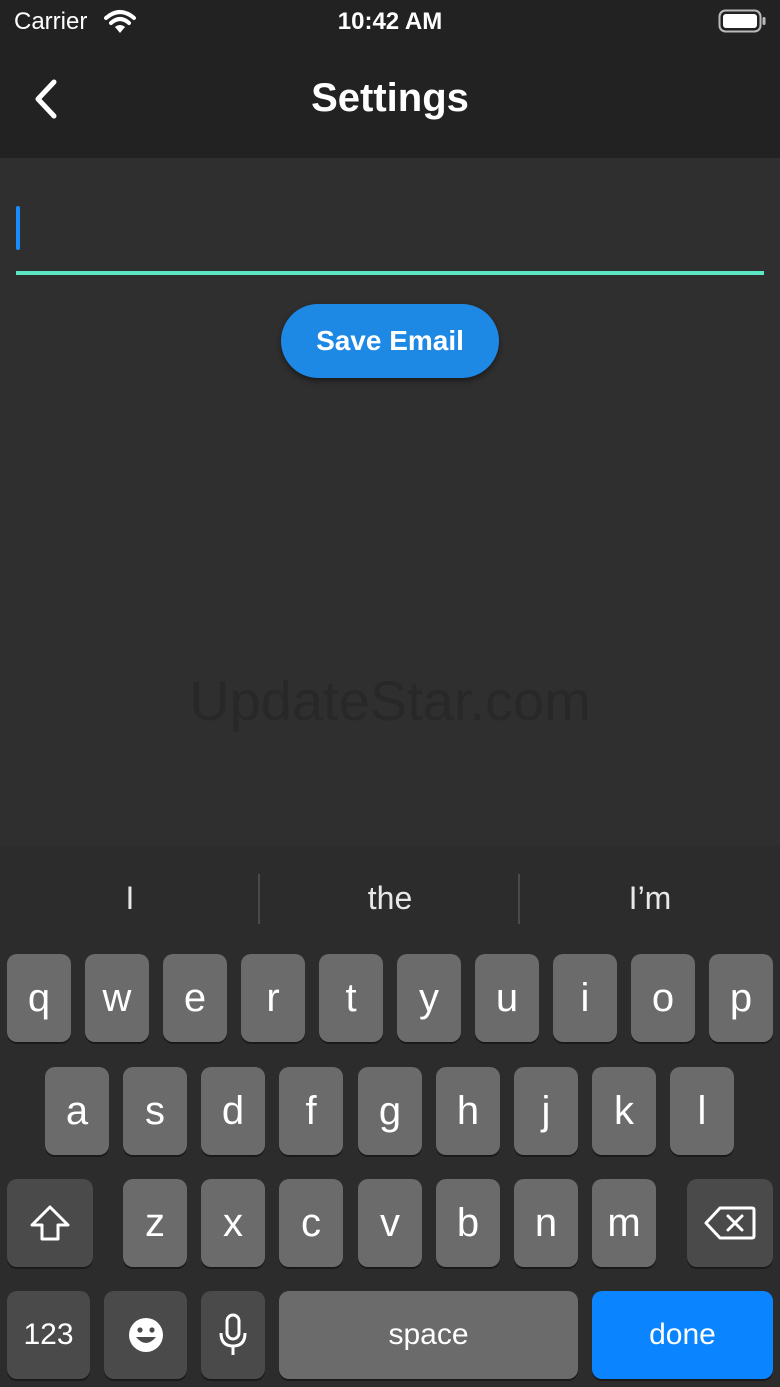  I want to click on page-title: Settings, so click(390, 98).